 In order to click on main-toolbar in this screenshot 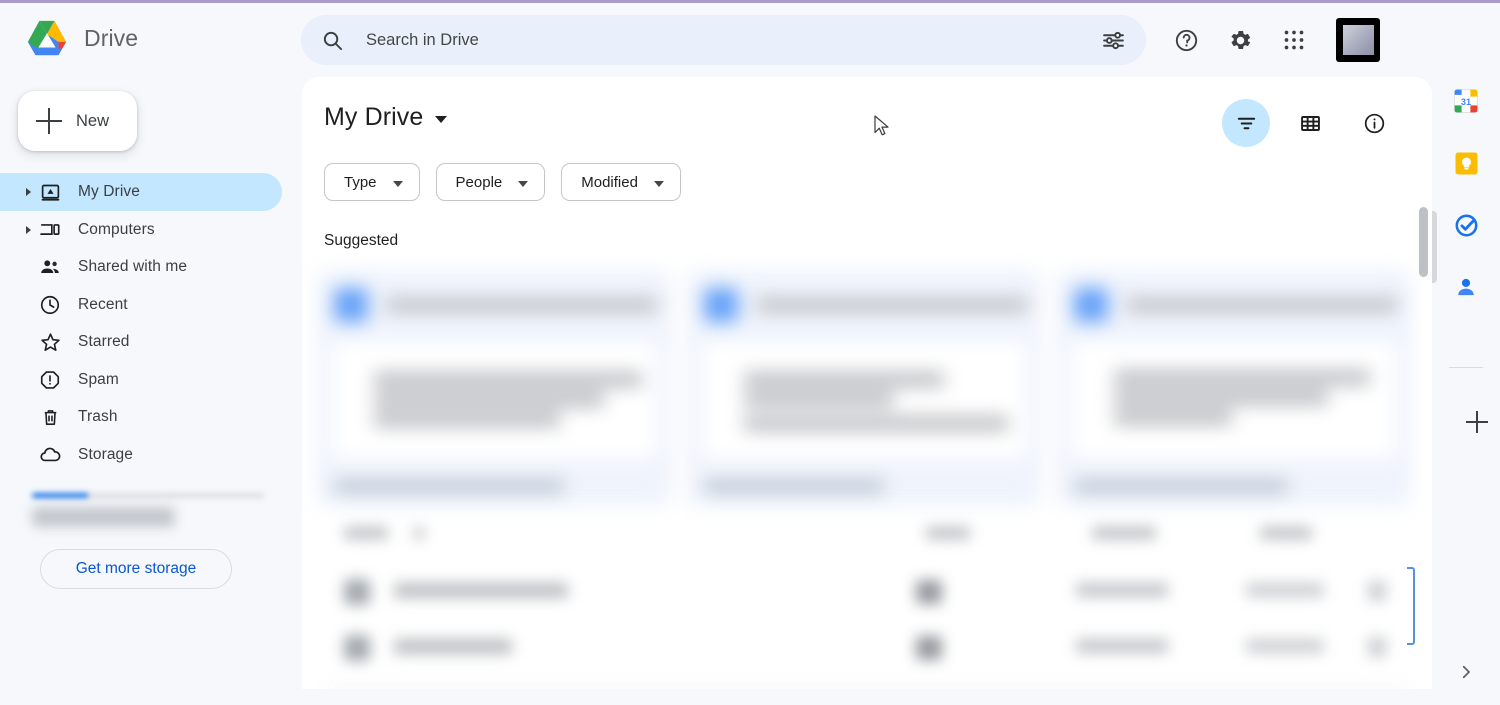, I will do `click(1310, 123)`.